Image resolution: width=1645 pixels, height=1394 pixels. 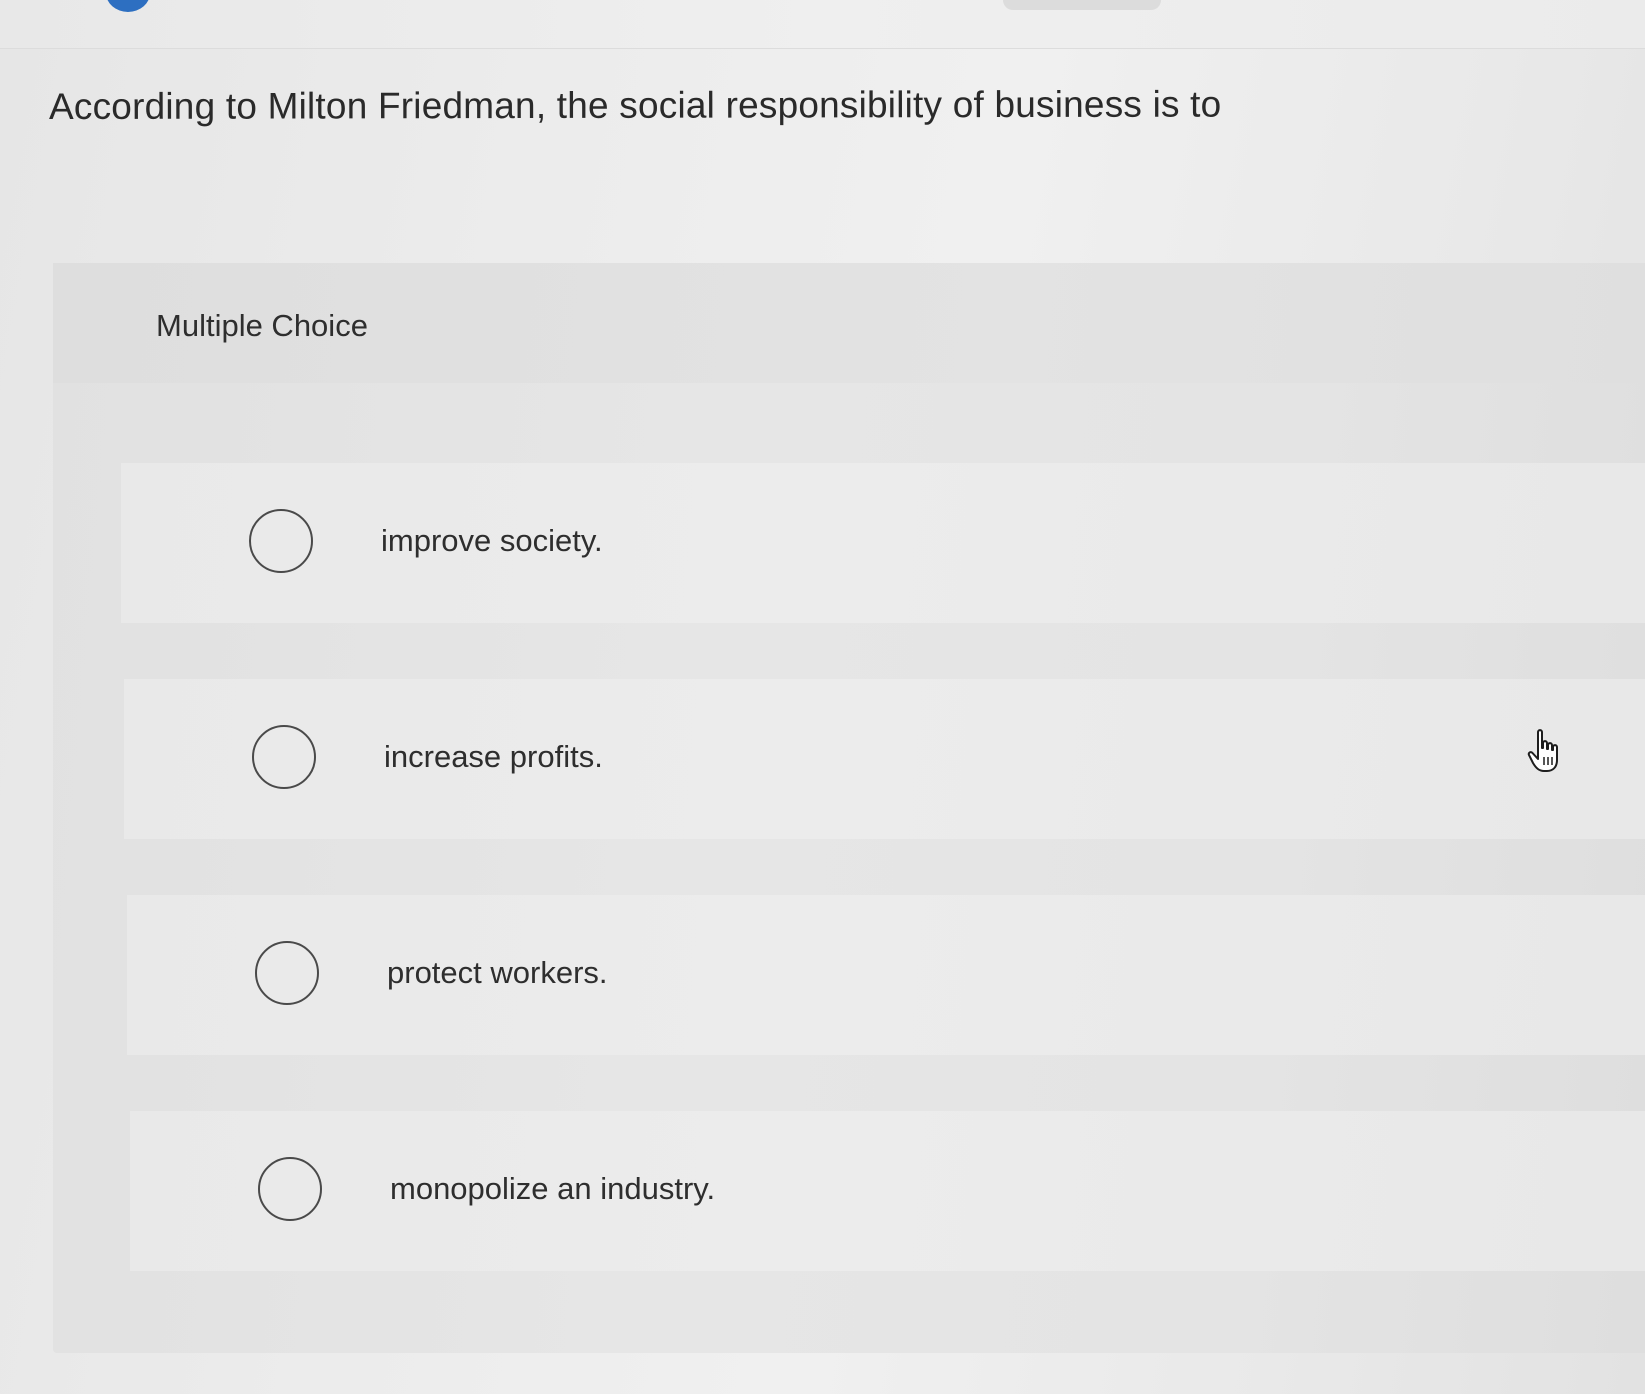 What do you see at coordinates (493, 756) in the screenshot?
I see `answer-option-label: increase profits.` at bounding box center [493, 756].